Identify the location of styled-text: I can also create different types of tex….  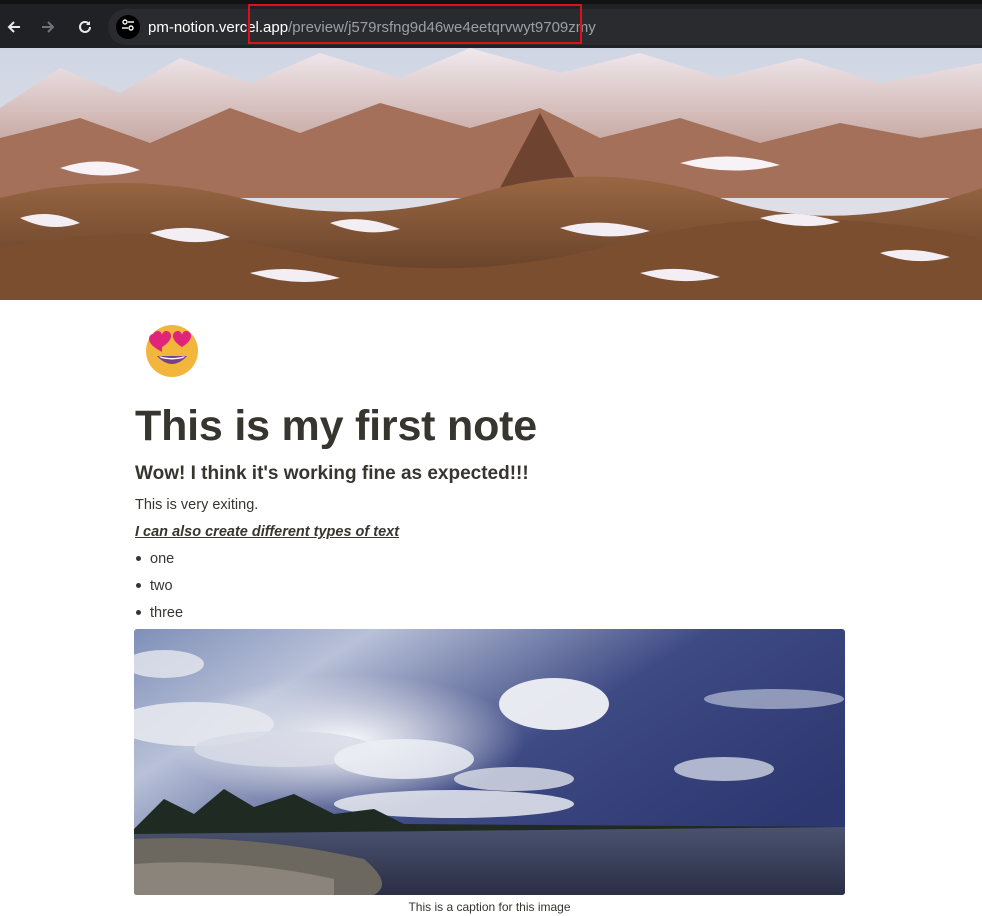
(267, 532).